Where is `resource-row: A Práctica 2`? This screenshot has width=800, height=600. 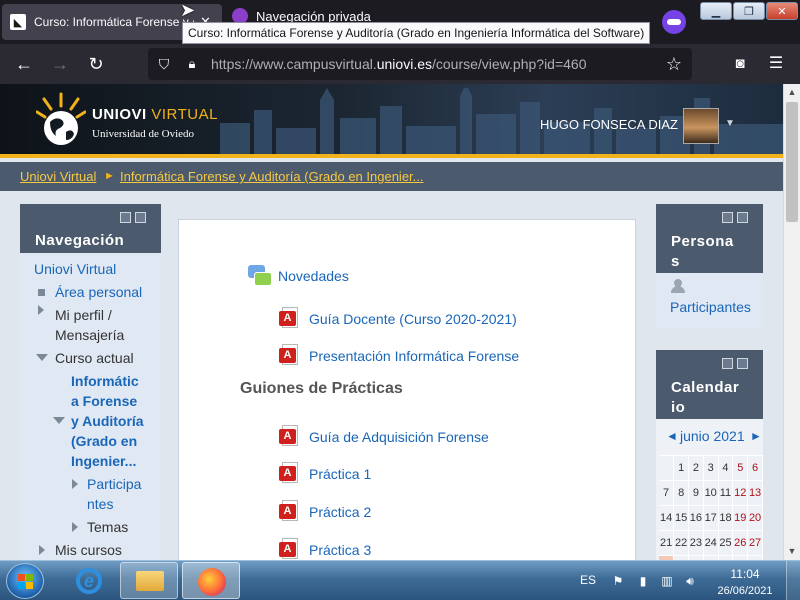
resource-row: A Práctica 2 is located at coordinates (325, 512).